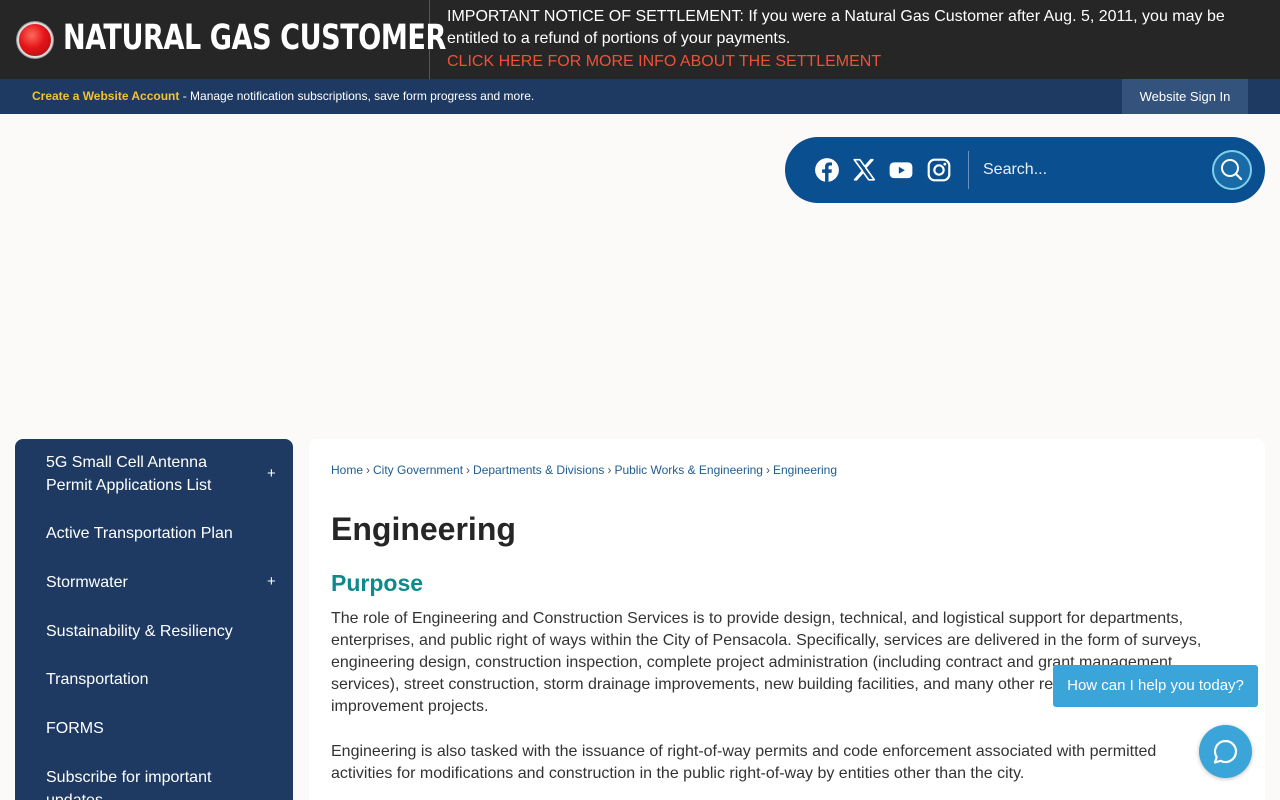  What do you see at coordinates (827, 170) in the screenshot?
I see `facebook-icon` at bounding box center [827, 170].